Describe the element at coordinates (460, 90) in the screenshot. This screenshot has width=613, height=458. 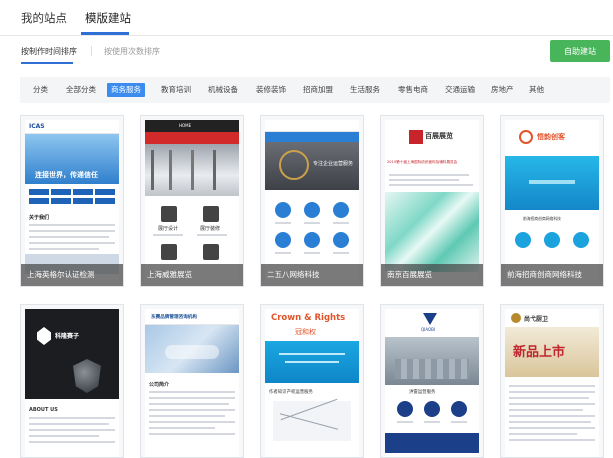
I see `category-transport: 交通运输` at that location.